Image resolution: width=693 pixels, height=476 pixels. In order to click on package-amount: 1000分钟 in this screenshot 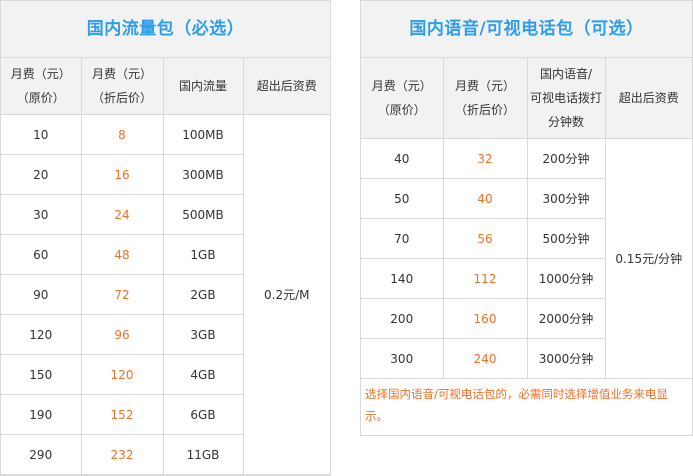, I will do `click(565, 278)`.